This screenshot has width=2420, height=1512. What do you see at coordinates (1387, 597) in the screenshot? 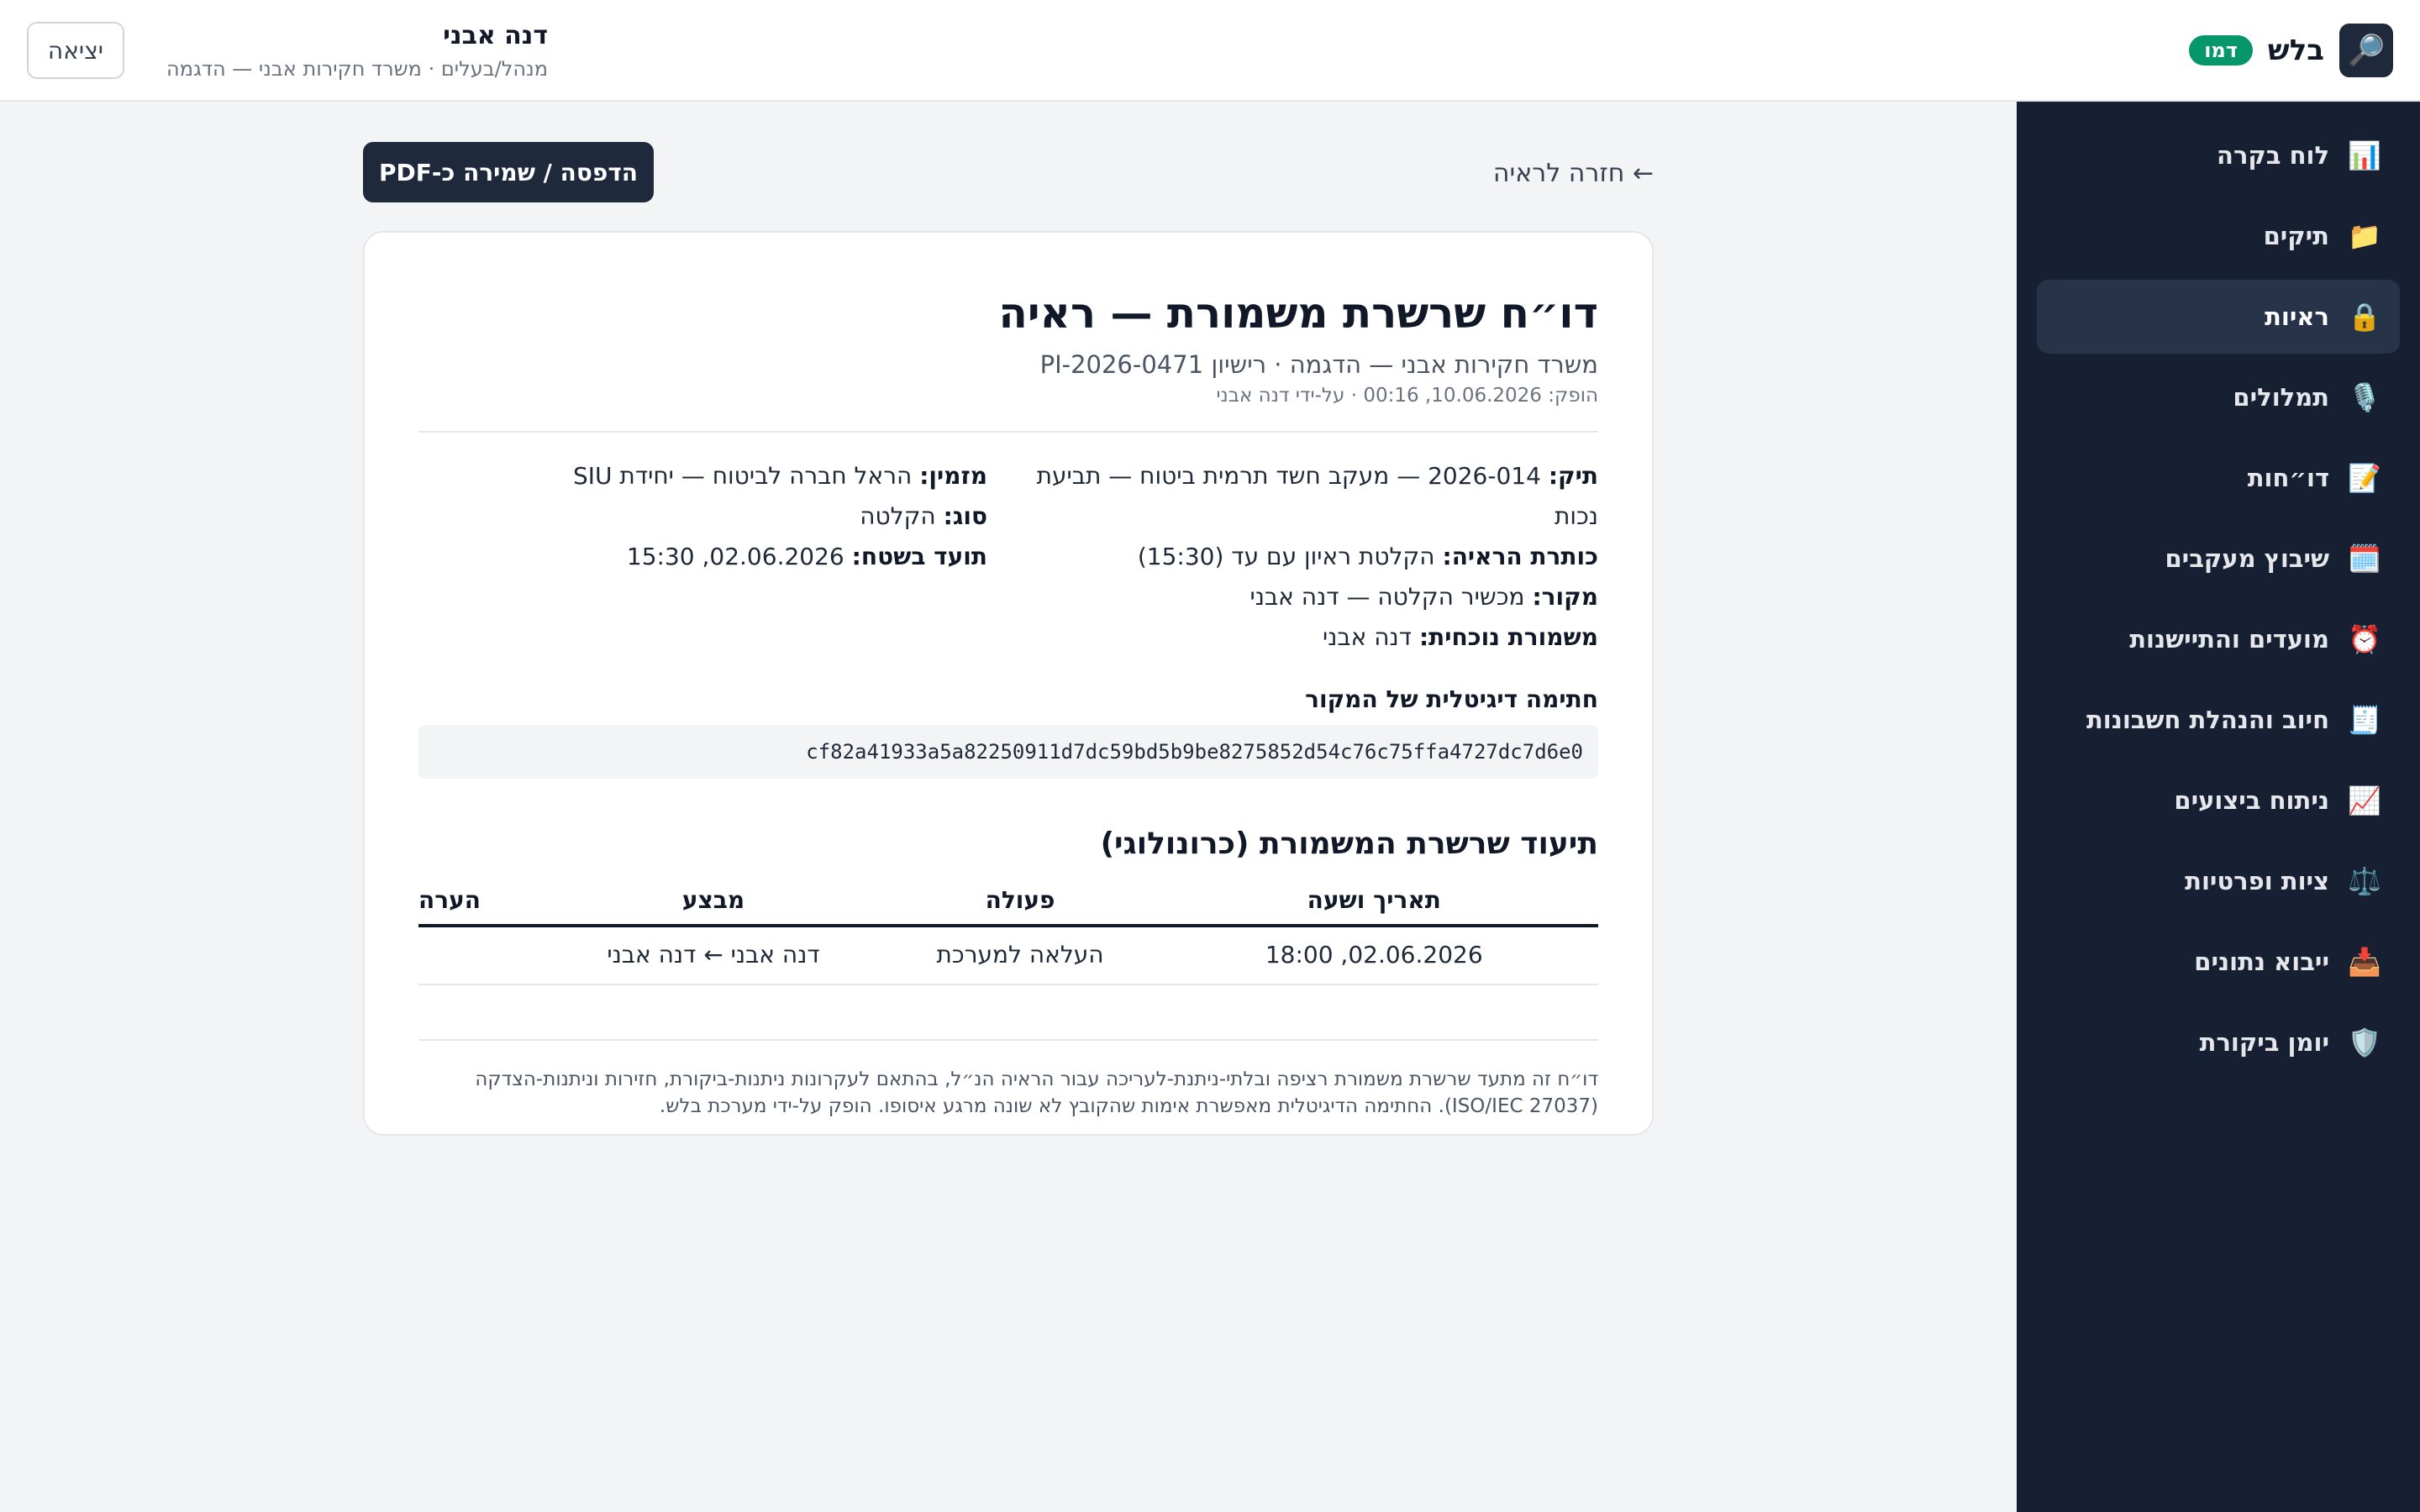
I see `info-field-value: מכשיר הקלטה — דנה אבני` at bounding box center [1387, 597].